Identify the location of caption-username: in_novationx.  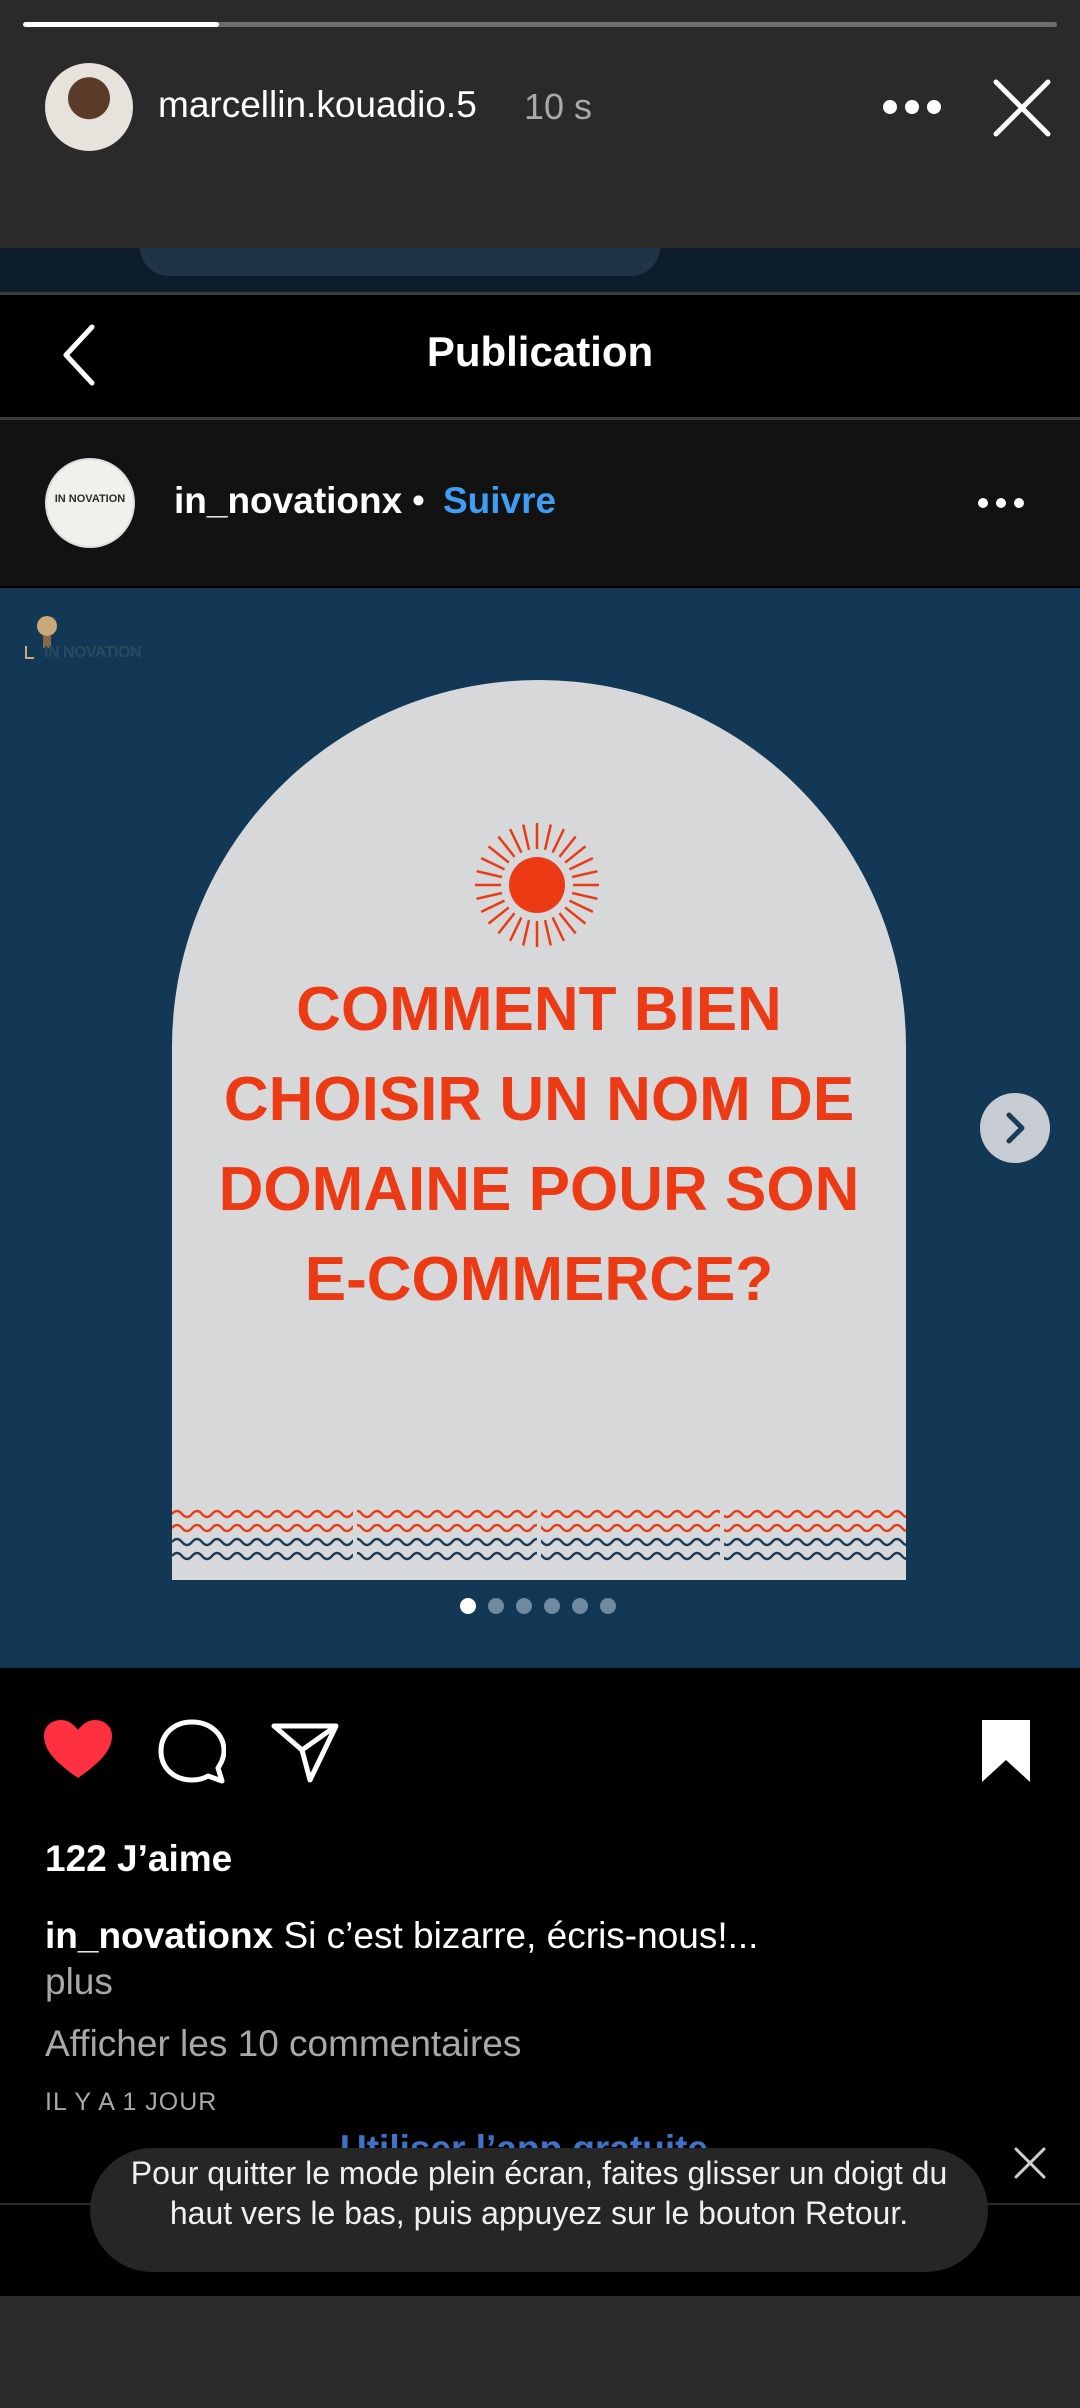
(159, 1935).